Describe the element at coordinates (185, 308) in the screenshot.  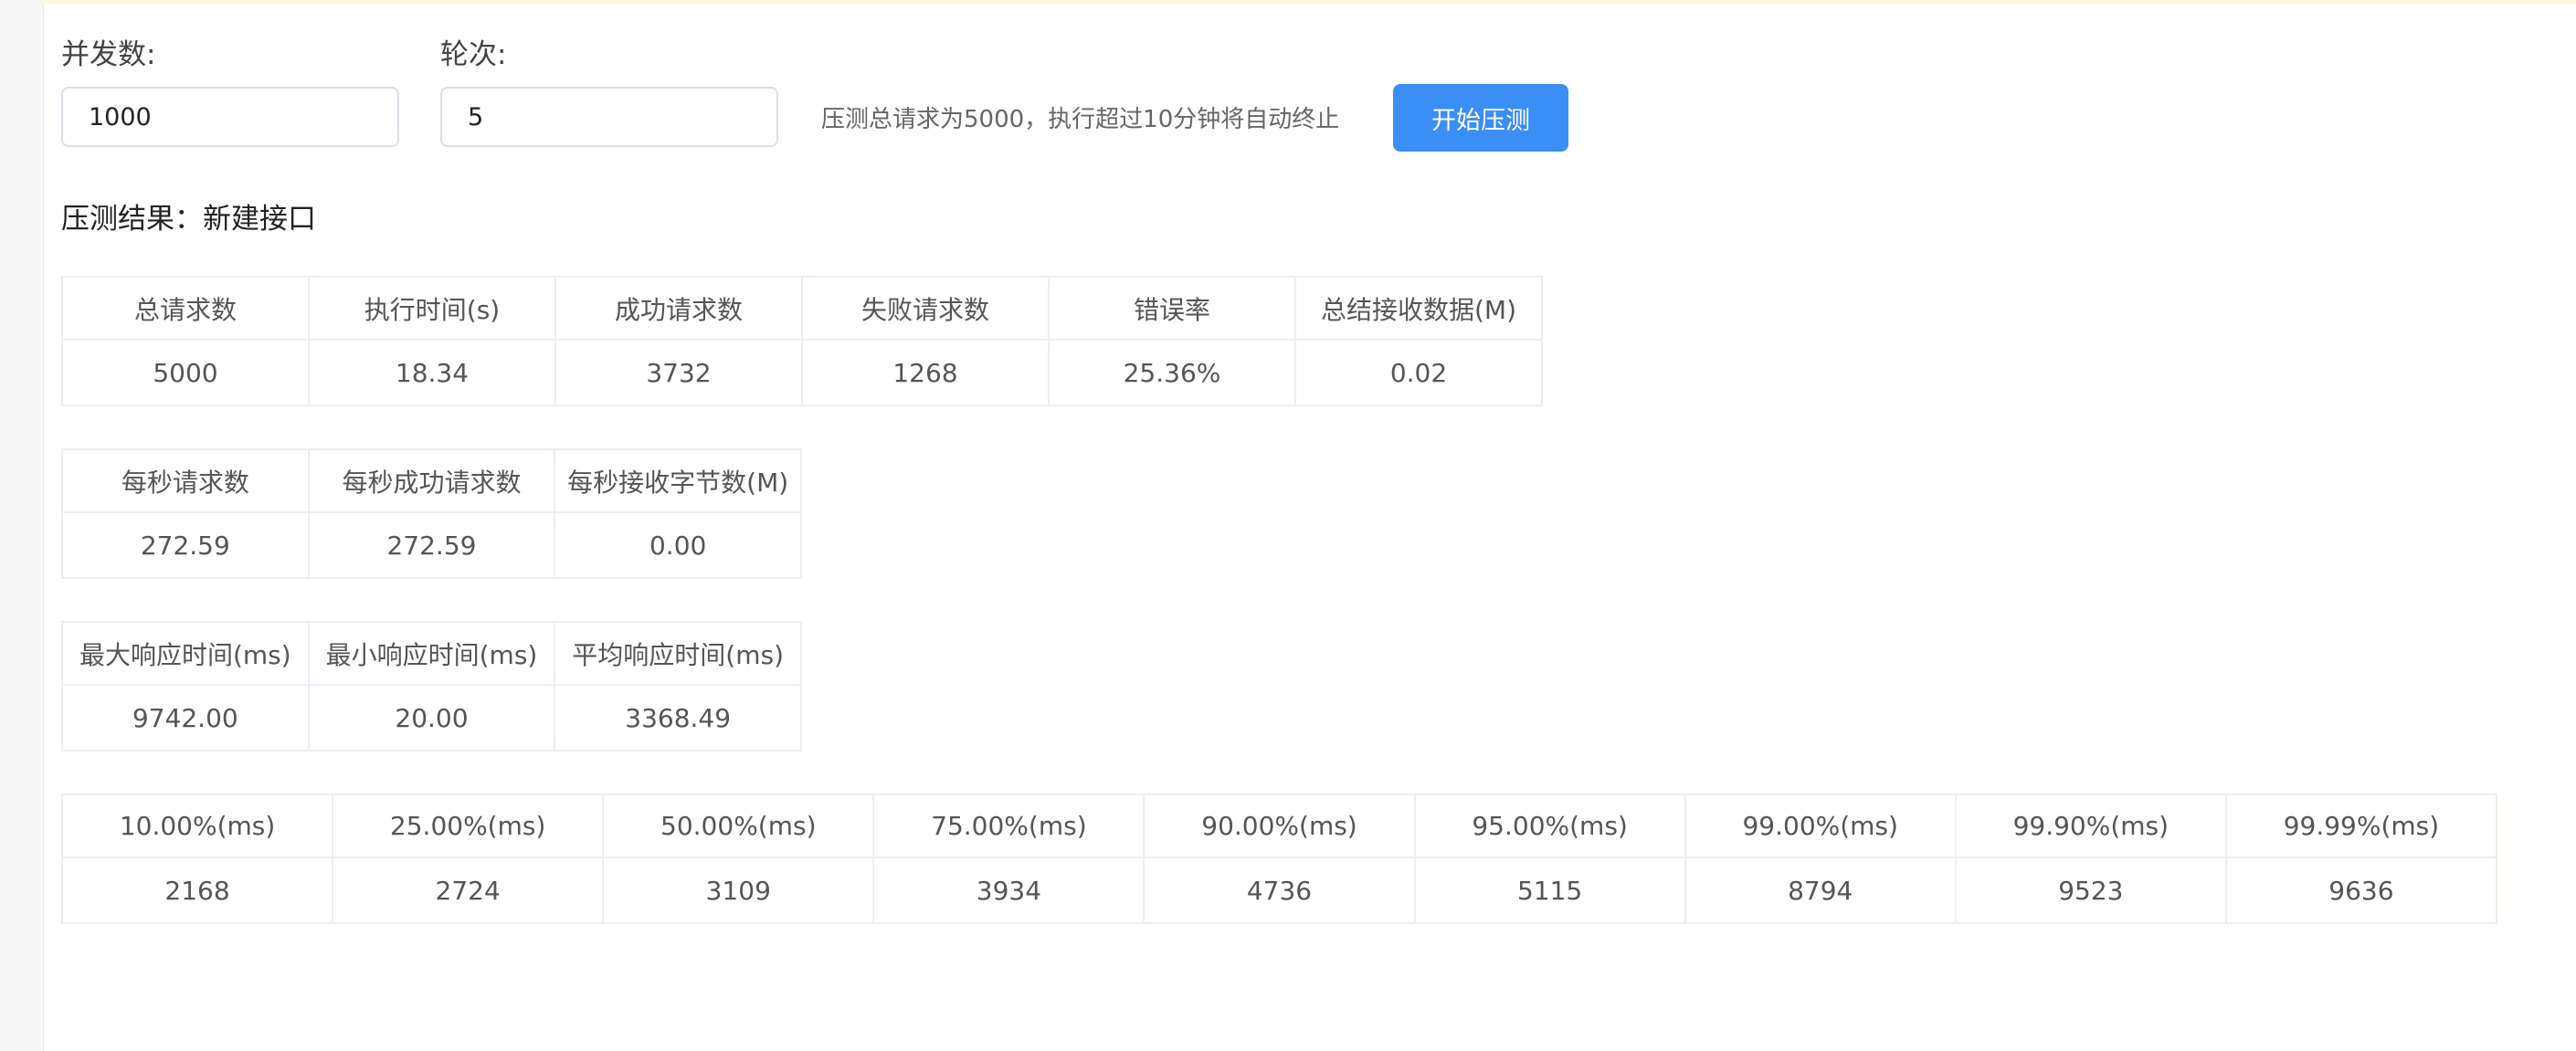
I see `header-cell: 总请求数` at that location.